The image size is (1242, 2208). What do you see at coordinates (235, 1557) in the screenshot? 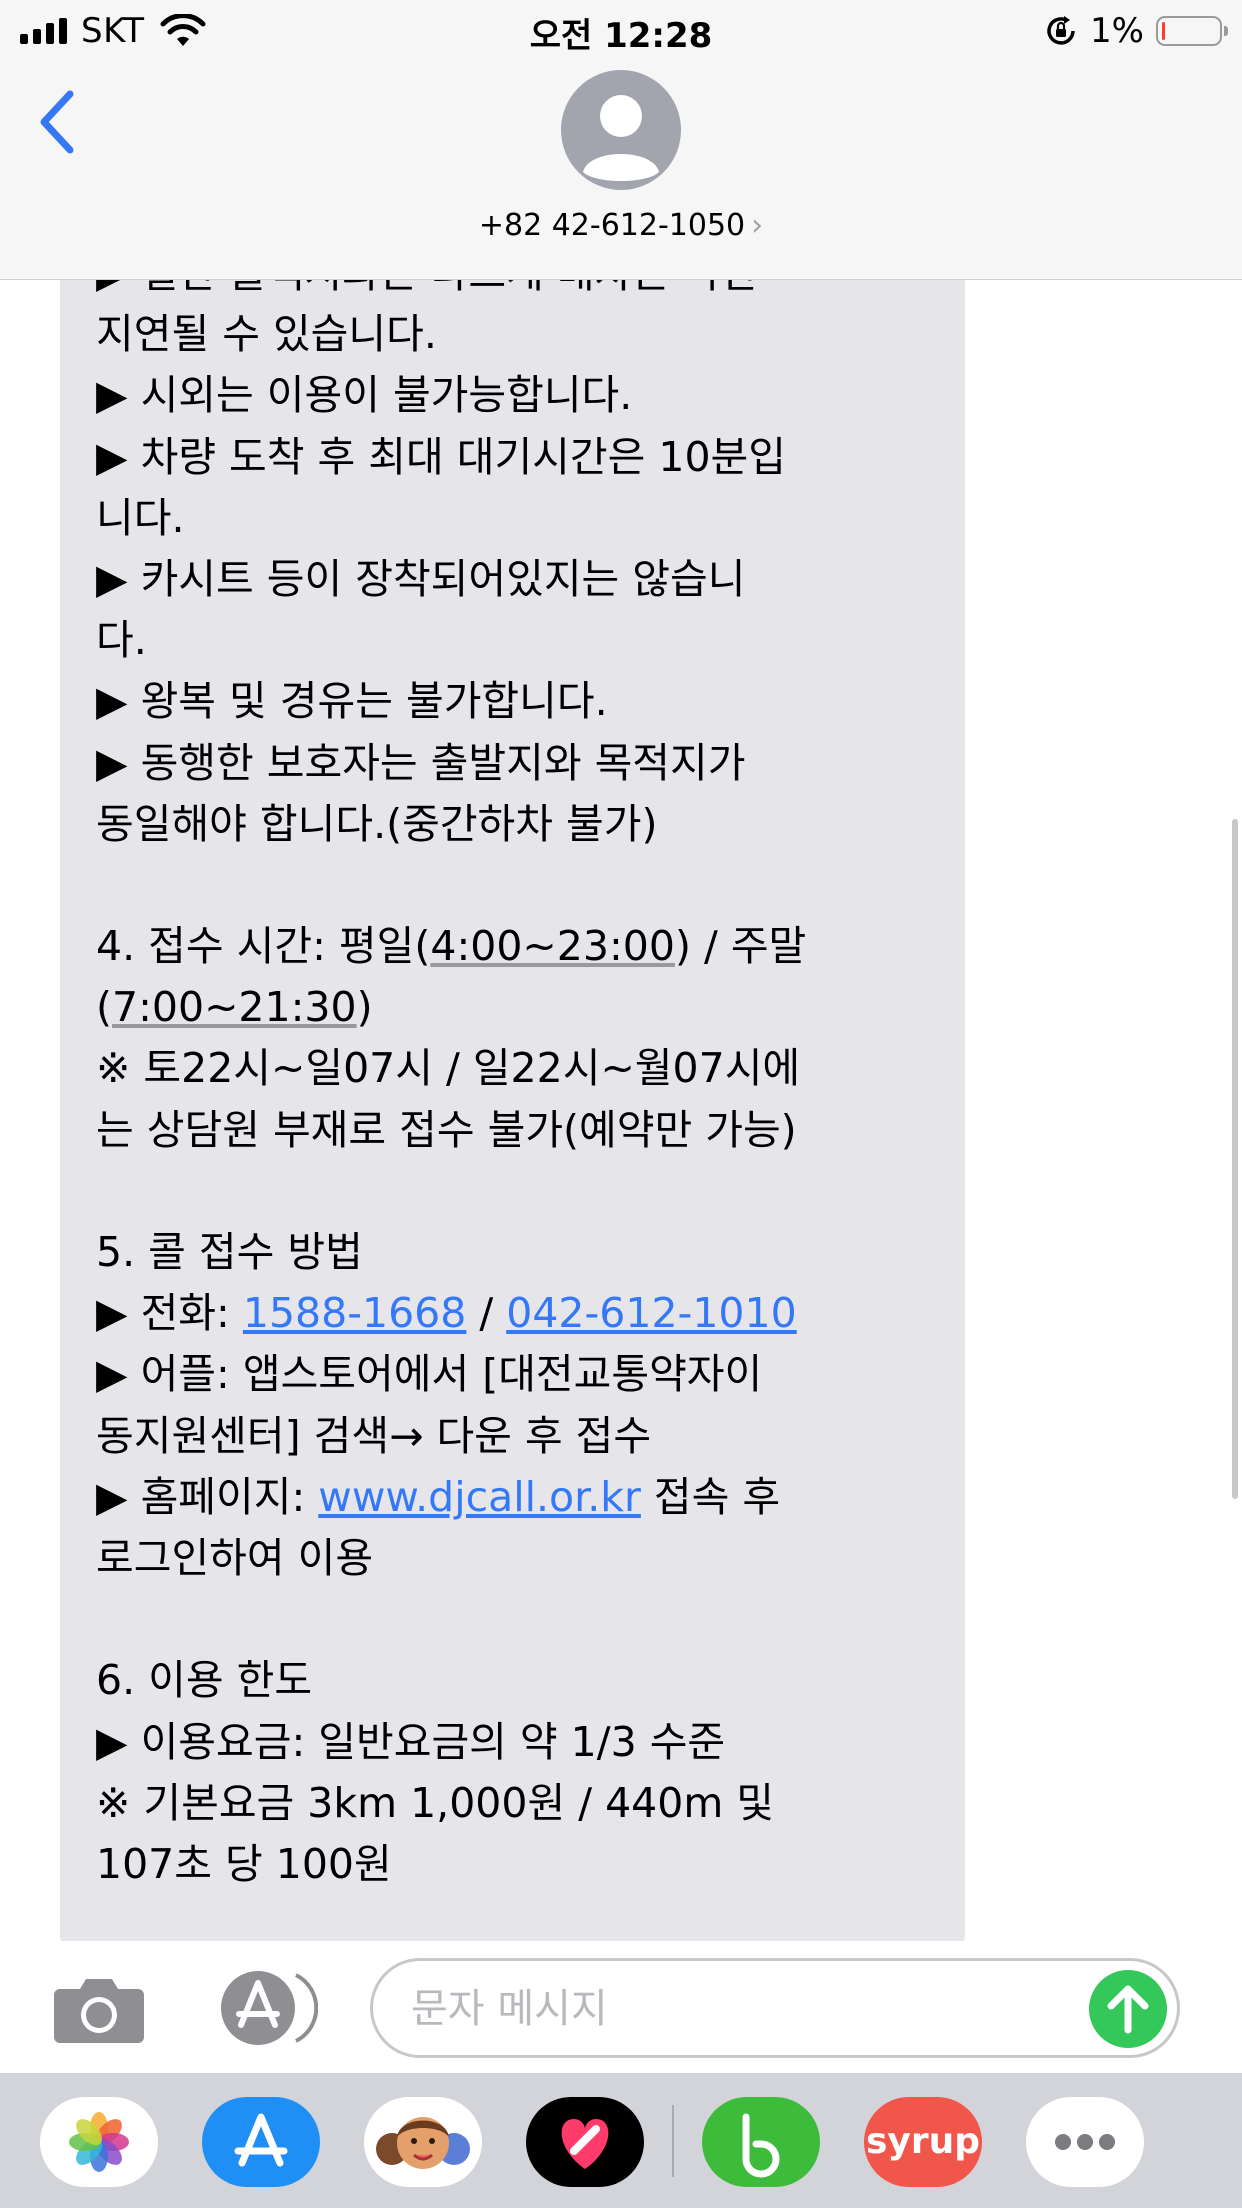
I see `message-line: 로그인하여 이용` at bounding box center [235, 1557].